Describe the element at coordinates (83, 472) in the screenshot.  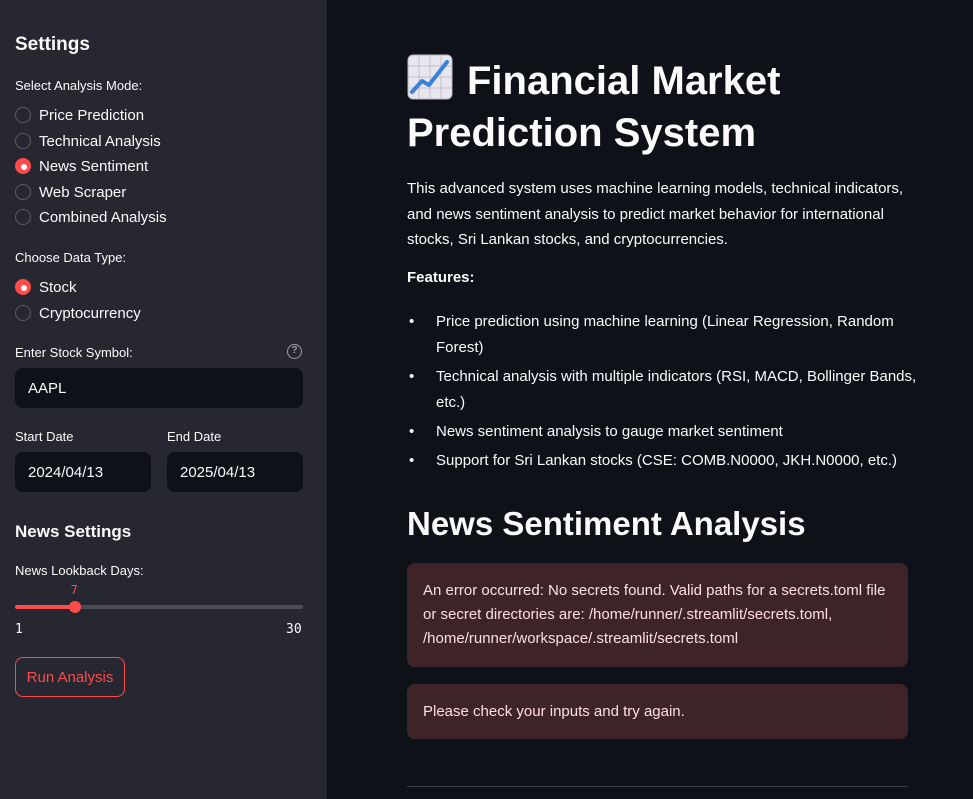
I see `start-date-input: 2024/04/13` at that location.